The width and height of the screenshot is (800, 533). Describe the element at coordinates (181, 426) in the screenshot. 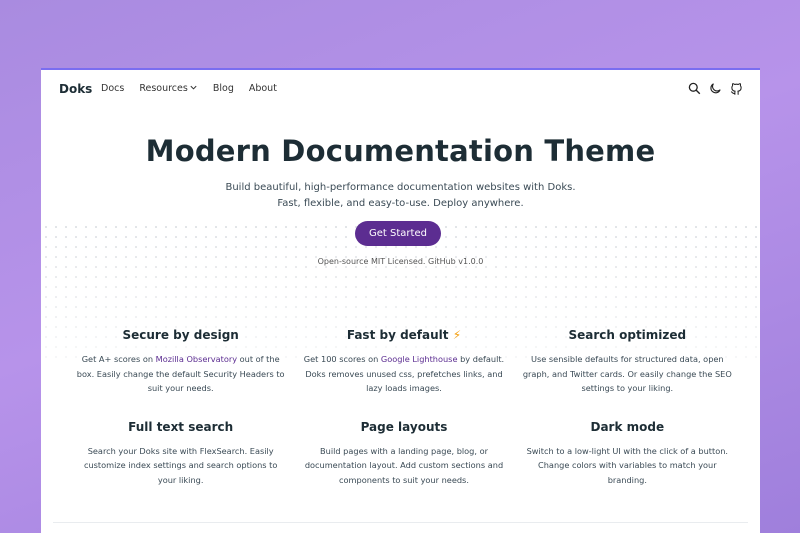

I see `feature-title: Full text search` at that location.